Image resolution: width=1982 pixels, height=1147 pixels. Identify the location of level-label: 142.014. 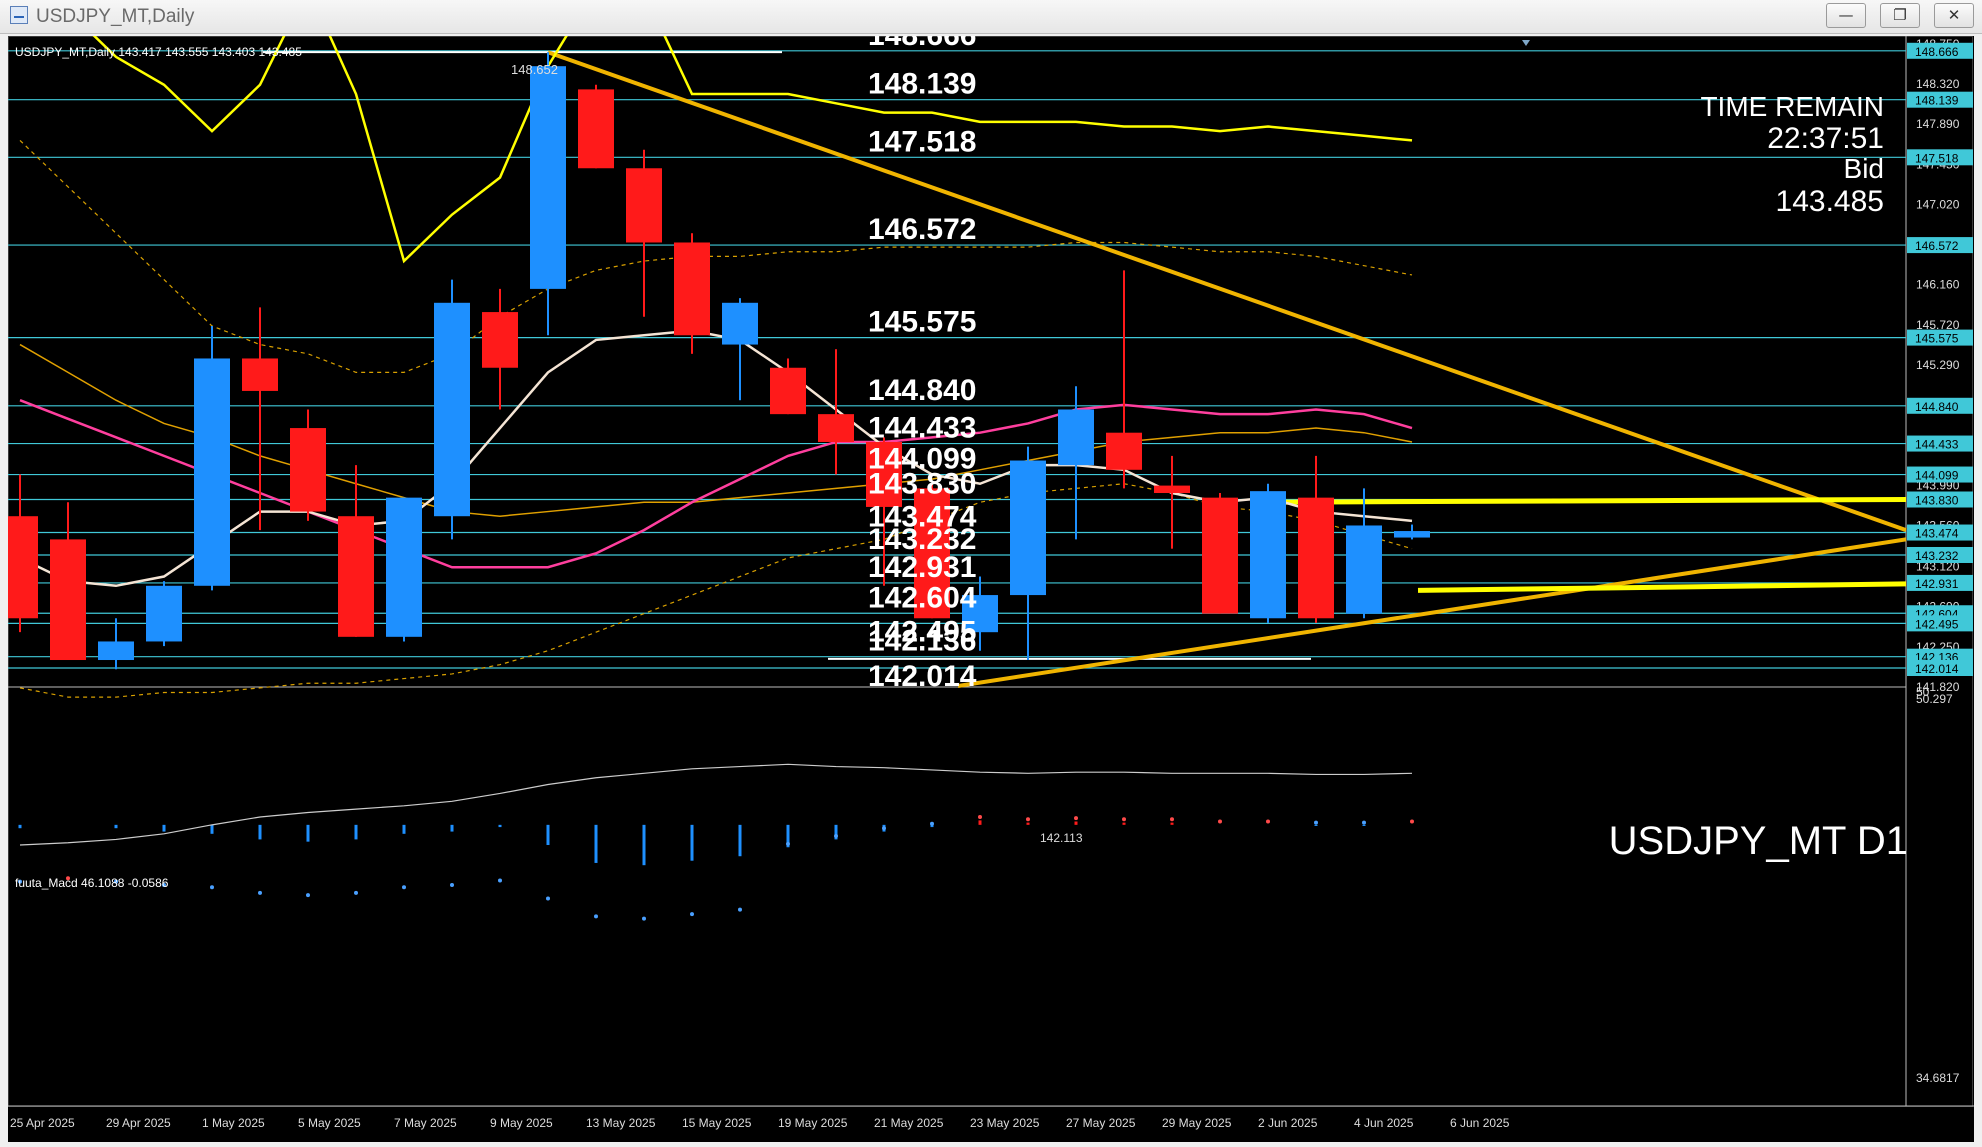
(922, 676).